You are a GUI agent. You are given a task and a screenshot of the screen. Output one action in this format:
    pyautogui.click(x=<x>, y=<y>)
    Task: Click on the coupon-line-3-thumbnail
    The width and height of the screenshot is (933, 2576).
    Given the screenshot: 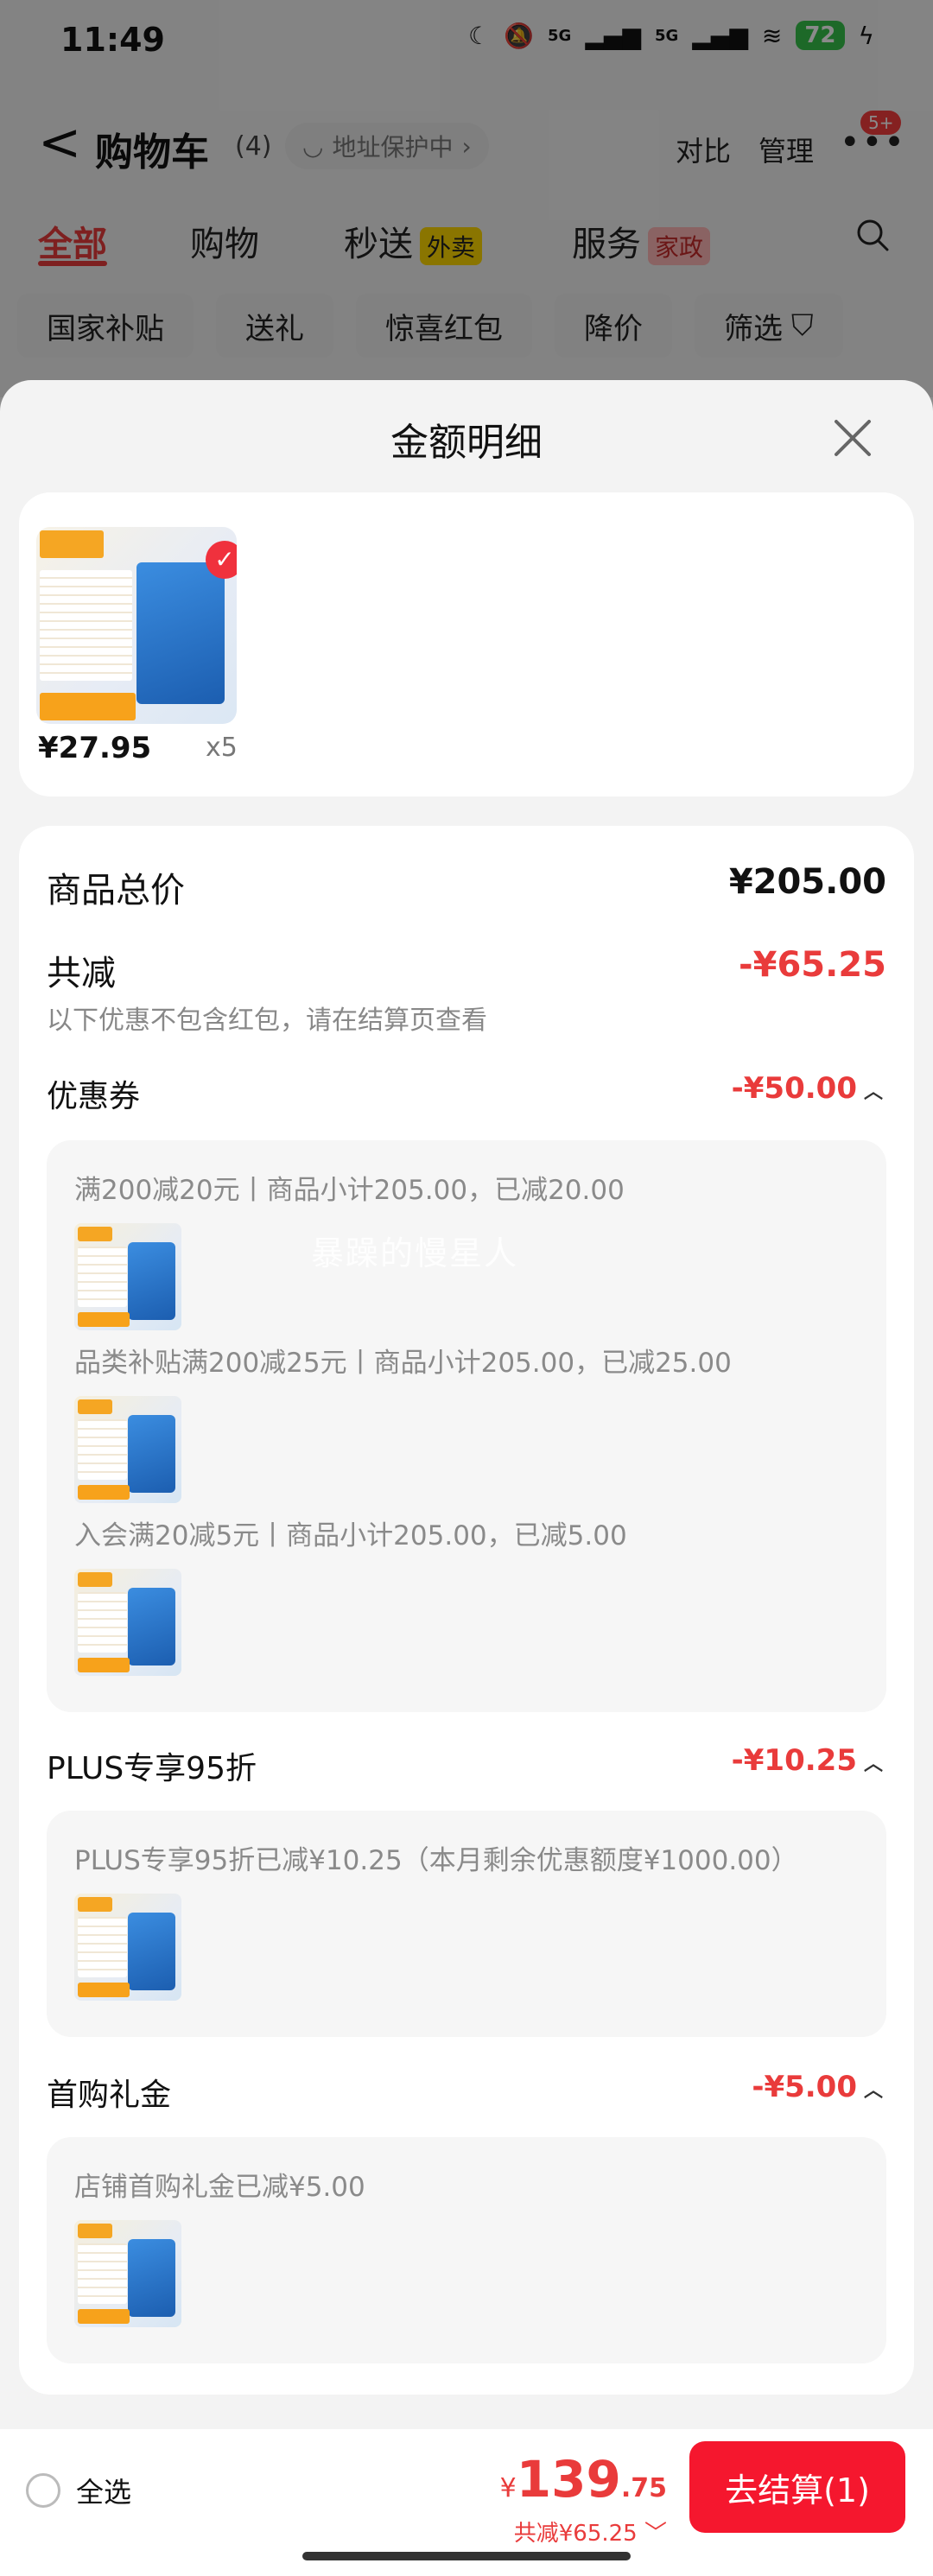 What is the action you would take?
    pyautogui.click(x=128, y=1622)
    